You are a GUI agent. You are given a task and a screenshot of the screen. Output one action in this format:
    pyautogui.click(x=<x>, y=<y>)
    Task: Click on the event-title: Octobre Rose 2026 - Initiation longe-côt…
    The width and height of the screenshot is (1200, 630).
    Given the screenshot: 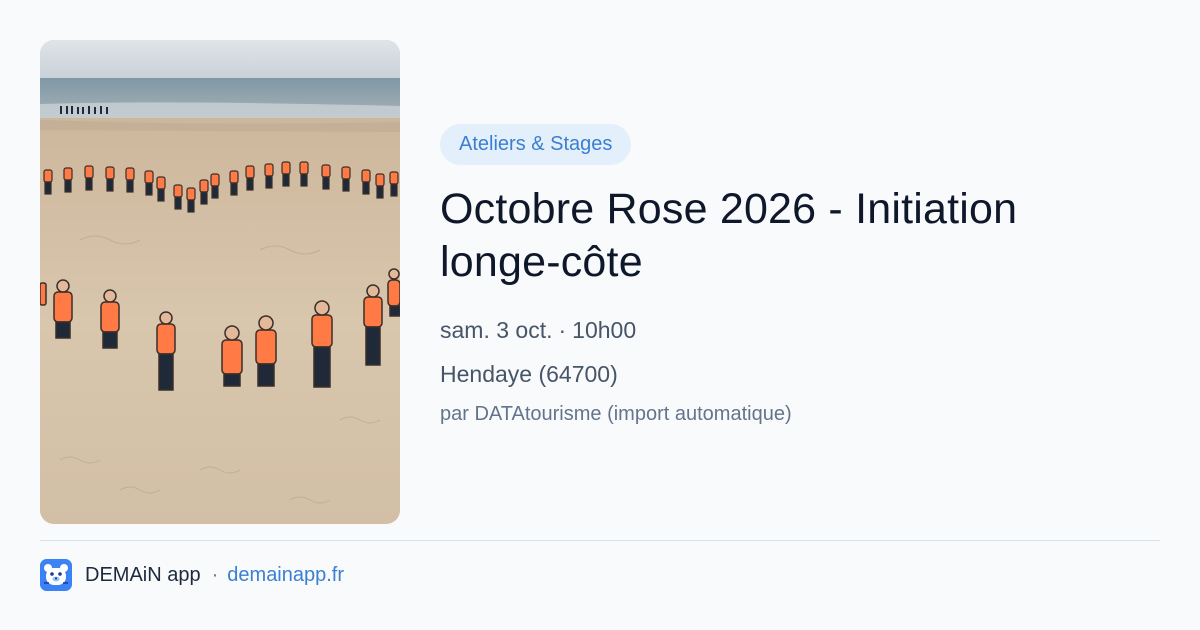 What is the action you would take?
    pyautogui.click(x=780, y=236)
    